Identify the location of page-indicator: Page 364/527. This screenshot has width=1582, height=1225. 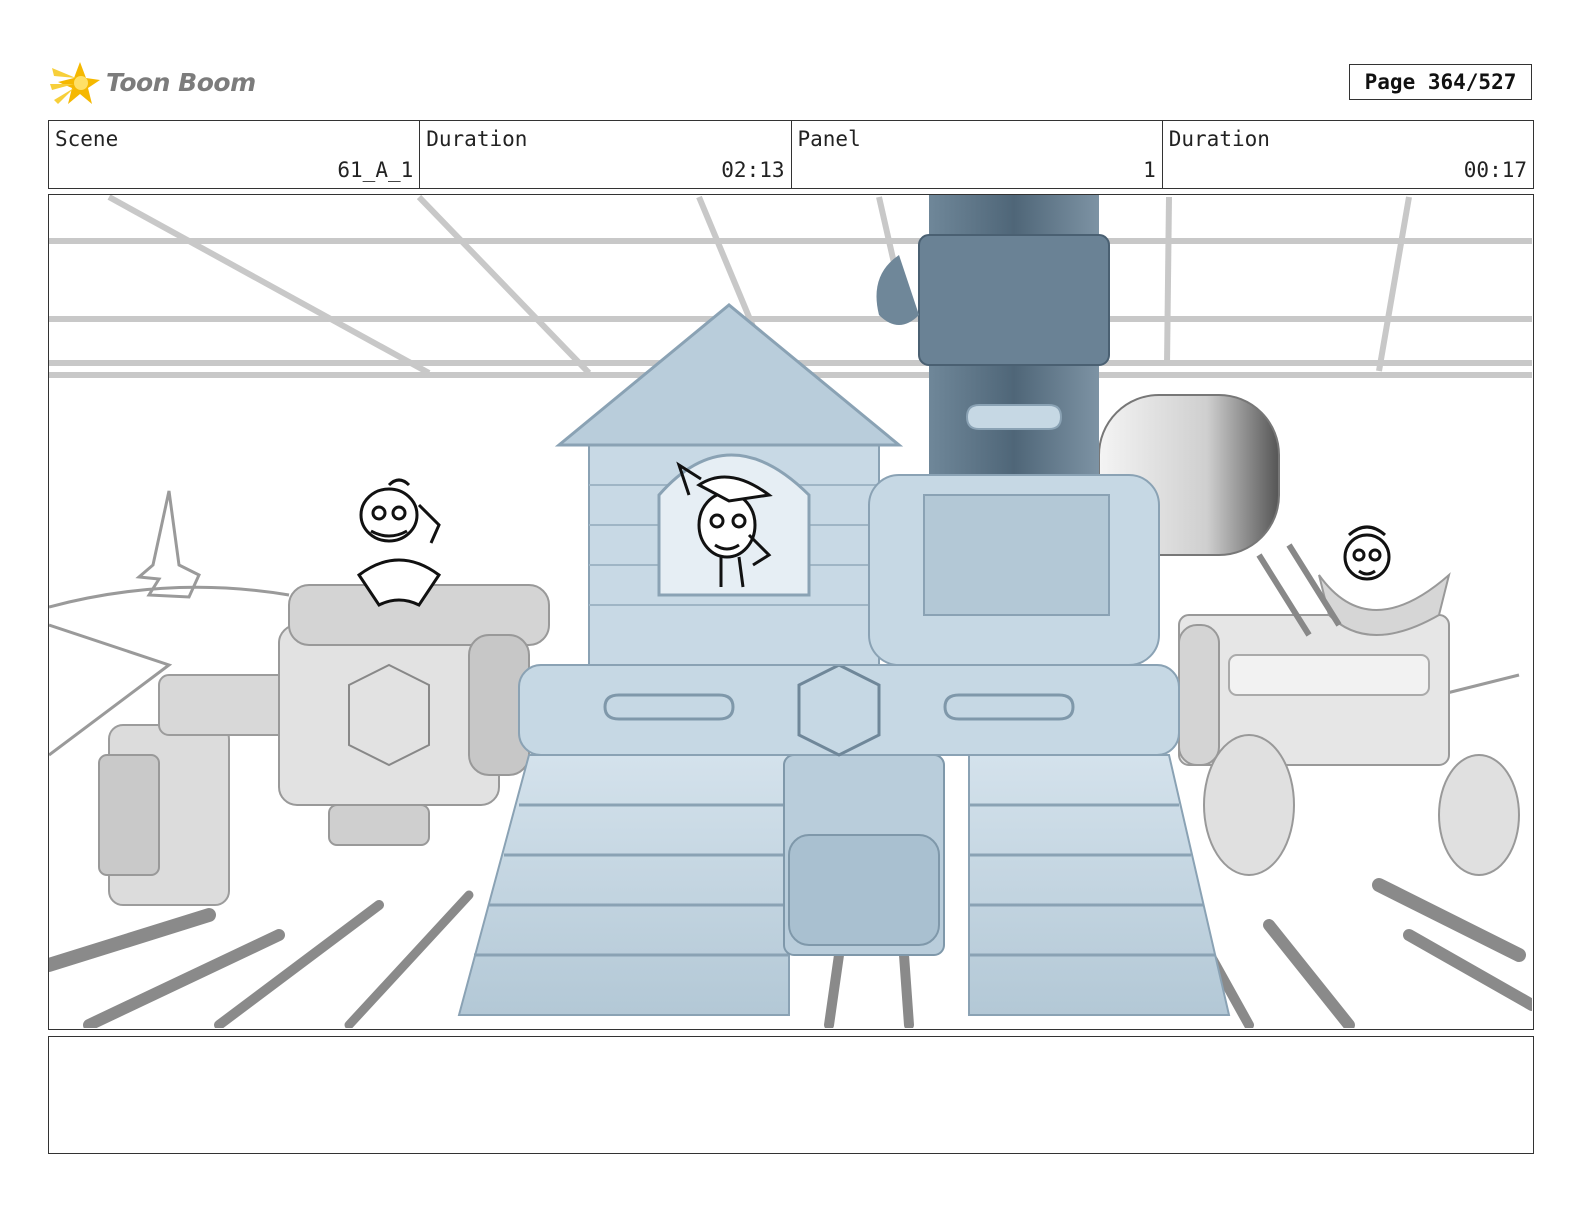
(1440, 82).